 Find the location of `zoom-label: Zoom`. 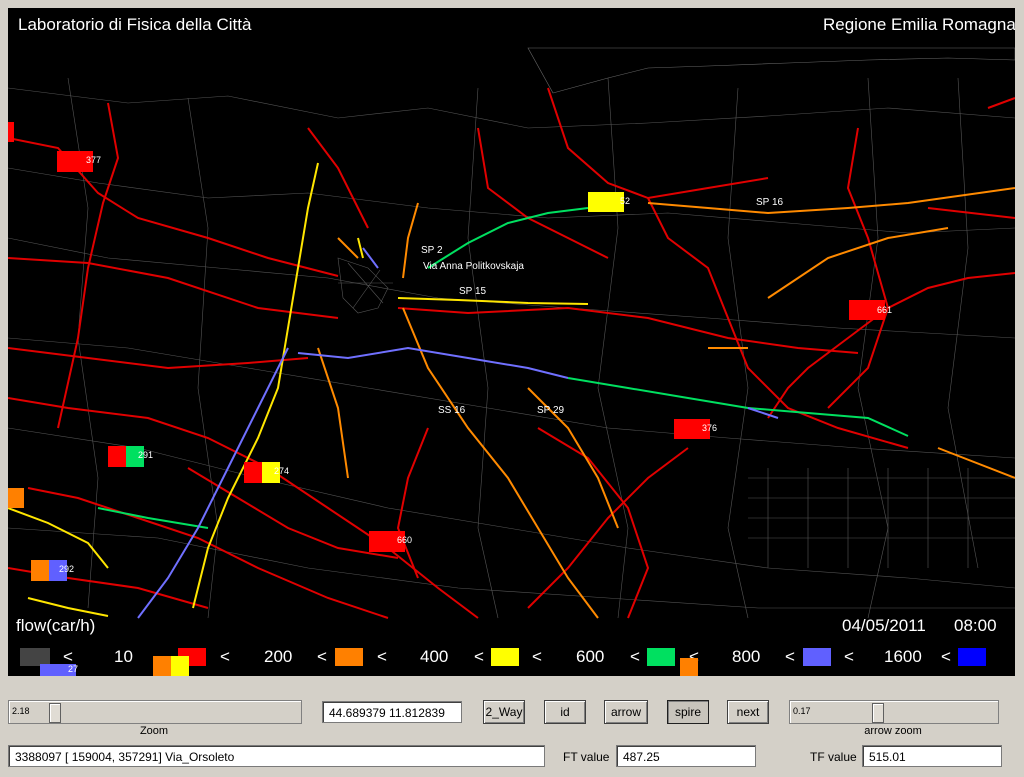

zoom-label: Zoom is located at coordinates (154, 731).